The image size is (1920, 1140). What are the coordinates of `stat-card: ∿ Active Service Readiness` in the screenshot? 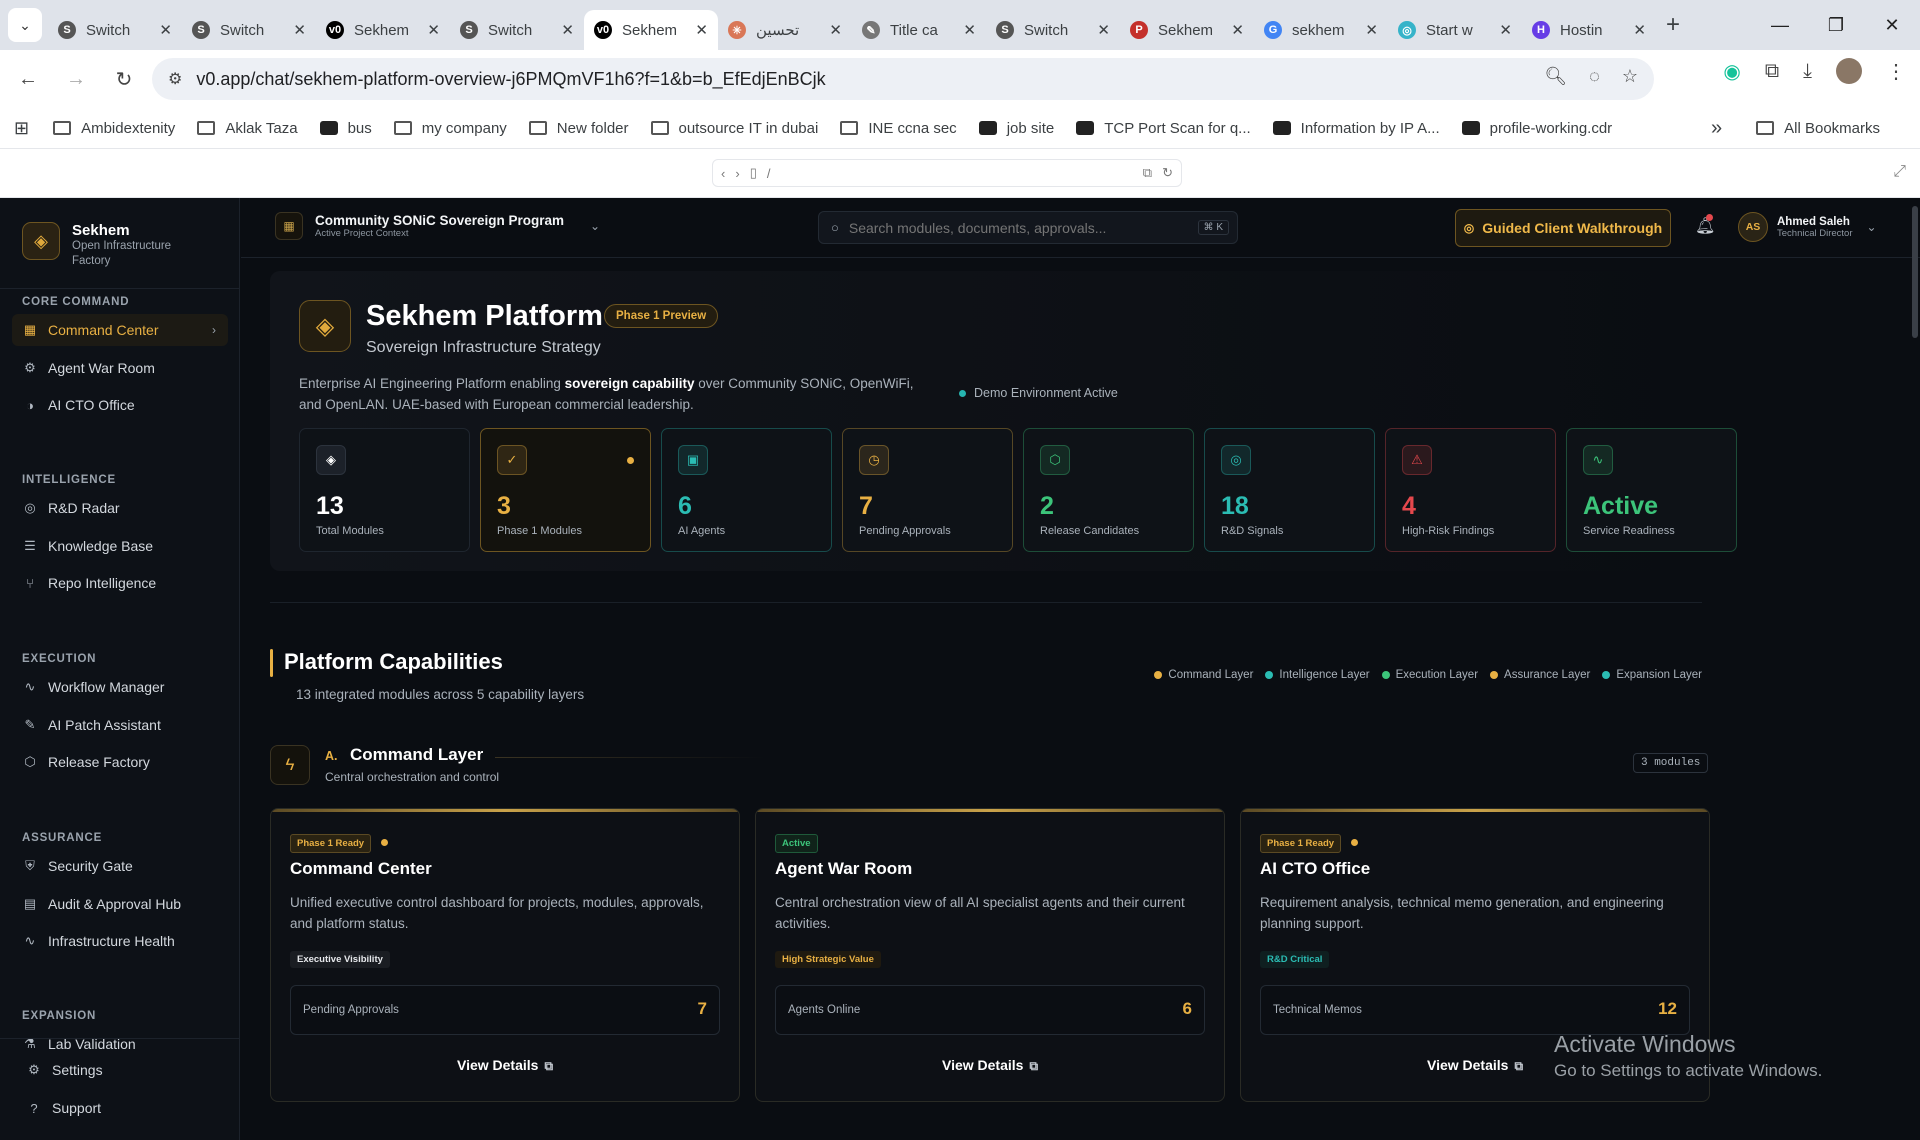 It's located at (1651, 490).